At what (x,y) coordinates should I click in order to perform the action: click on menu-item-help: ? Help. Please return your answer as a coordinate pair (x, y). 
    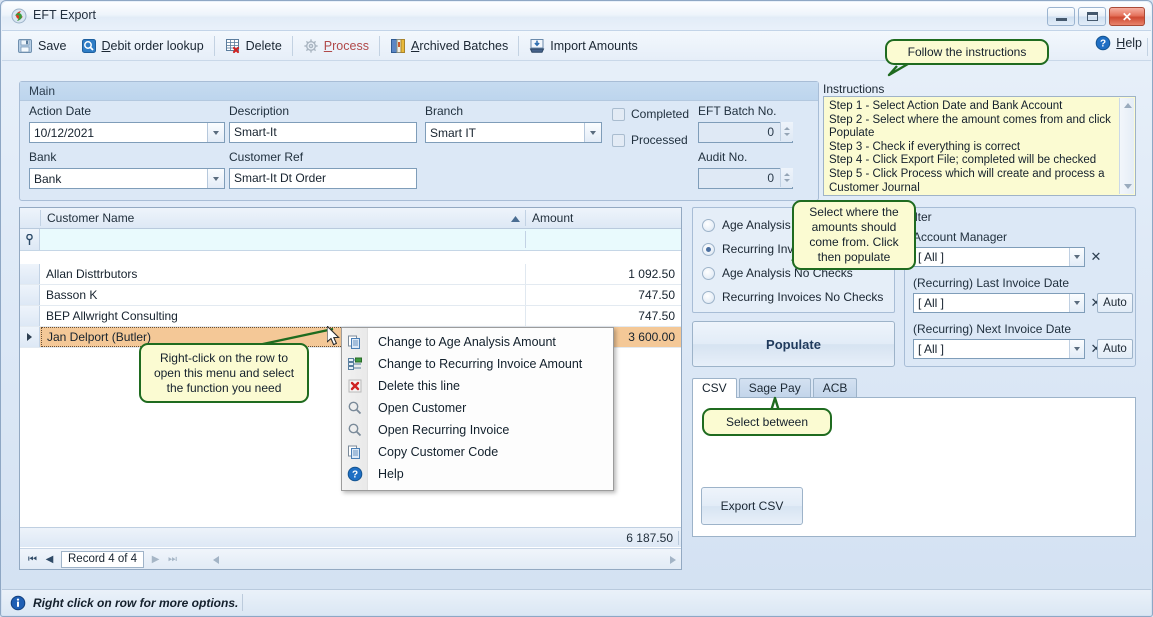
    Looking at the image, I should click on (477, 474).